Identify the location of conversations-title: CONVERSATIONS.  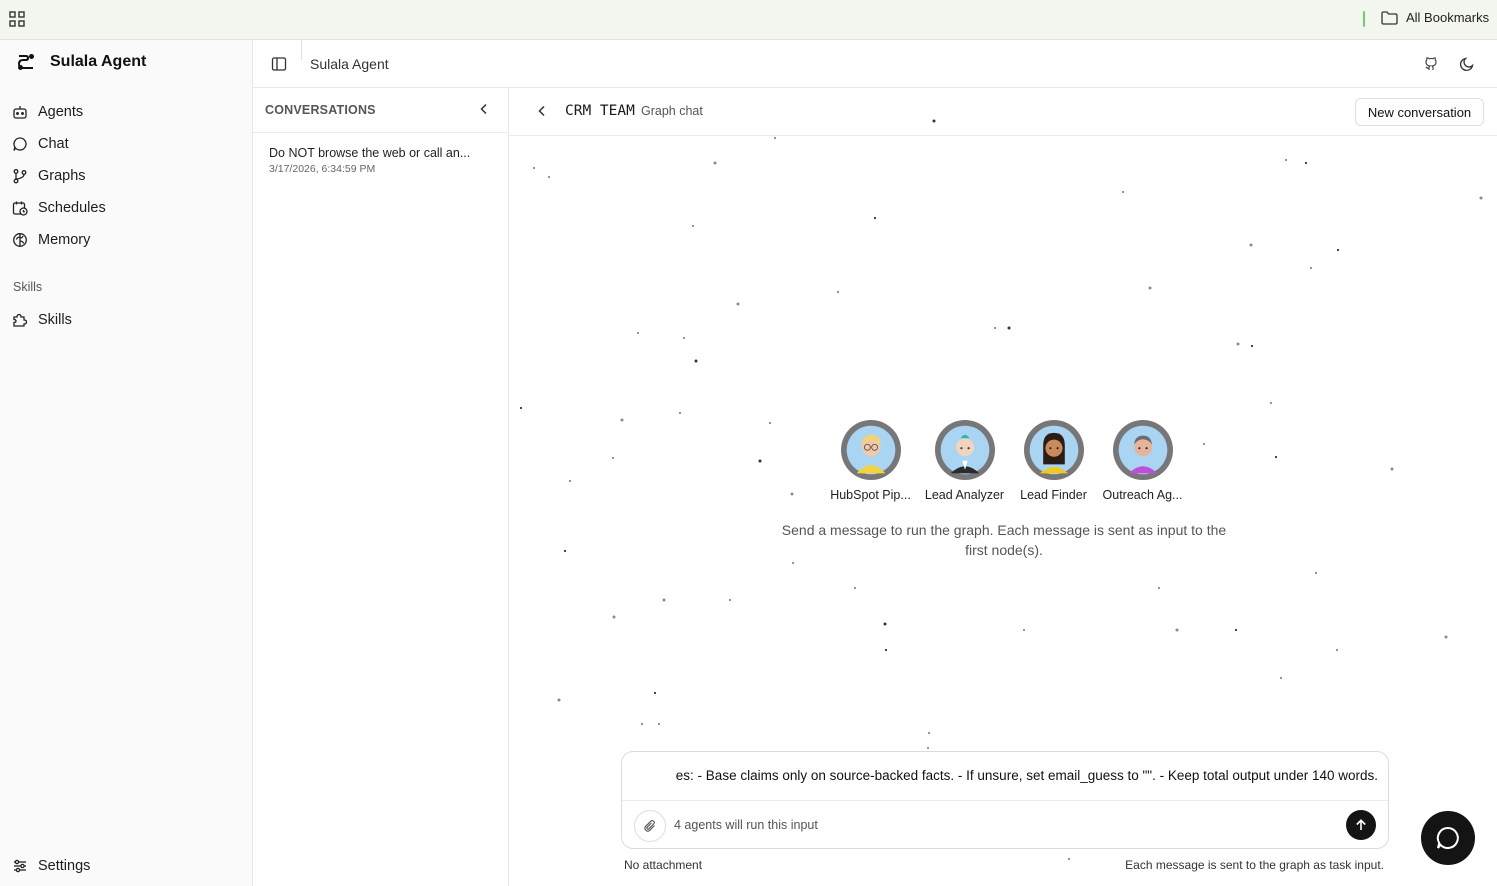
(320, 110).